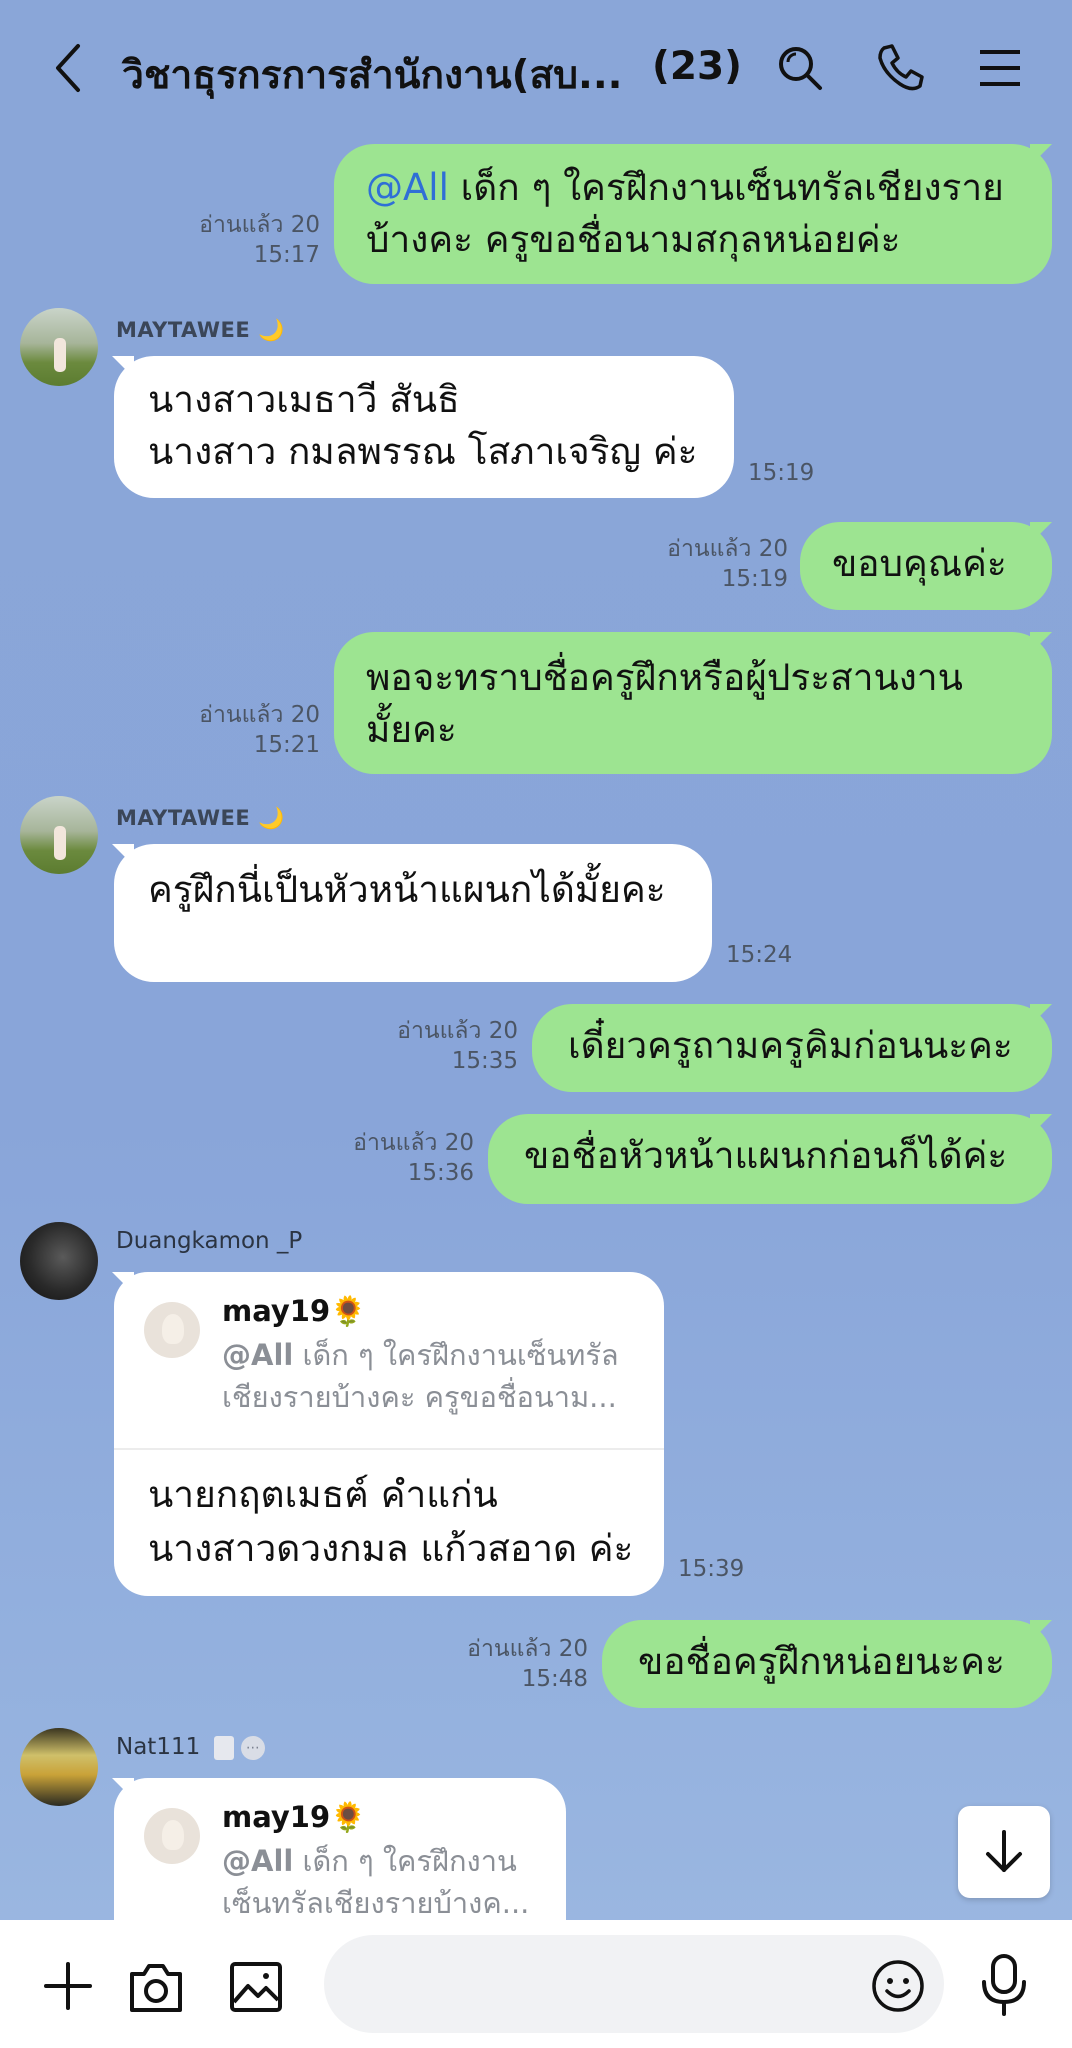 The height and width of the screenshot is (2048, 1072). I want to click on message-input, so click(634, 1984).